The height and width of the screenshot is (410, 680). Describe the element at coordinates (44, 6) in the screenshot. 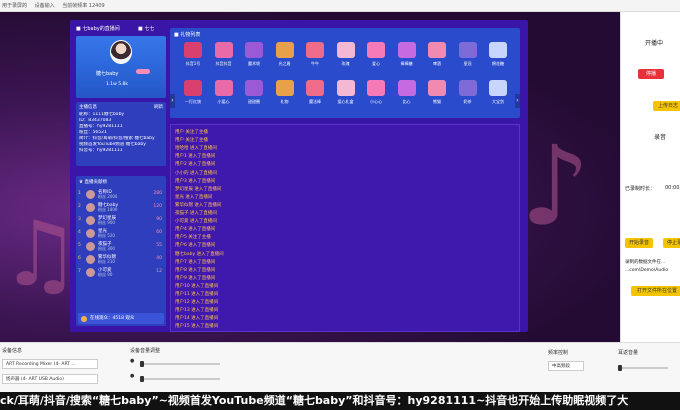

I see `topbar-item: 设备输入` at that location.